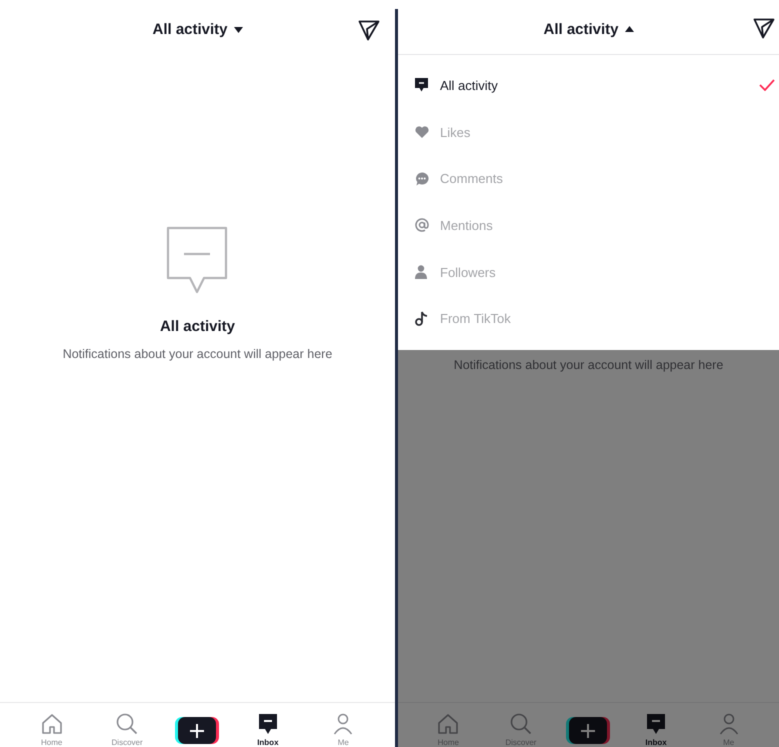  Describe the element at coordinates (422, 132) in the screenshot. I see `heart-icon` at that location.